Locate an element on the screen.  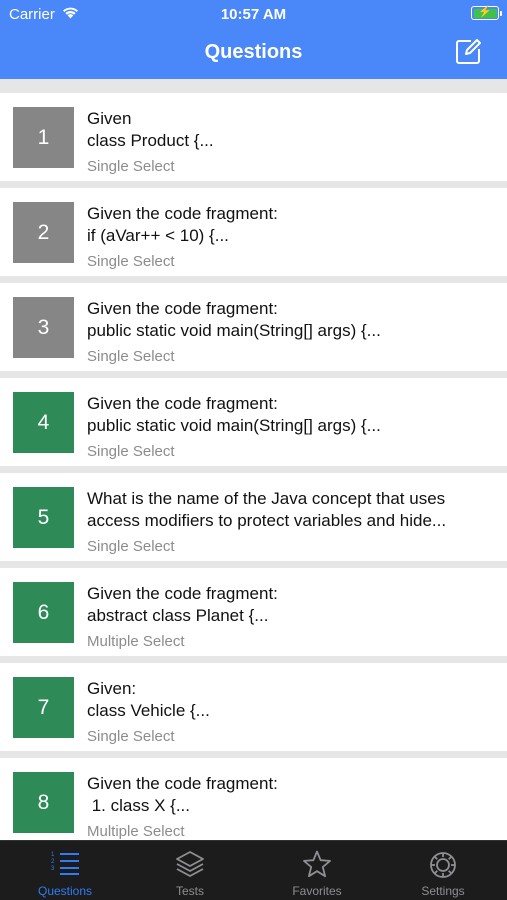
tab-tests: Tests is located at coordinates (190, 870).